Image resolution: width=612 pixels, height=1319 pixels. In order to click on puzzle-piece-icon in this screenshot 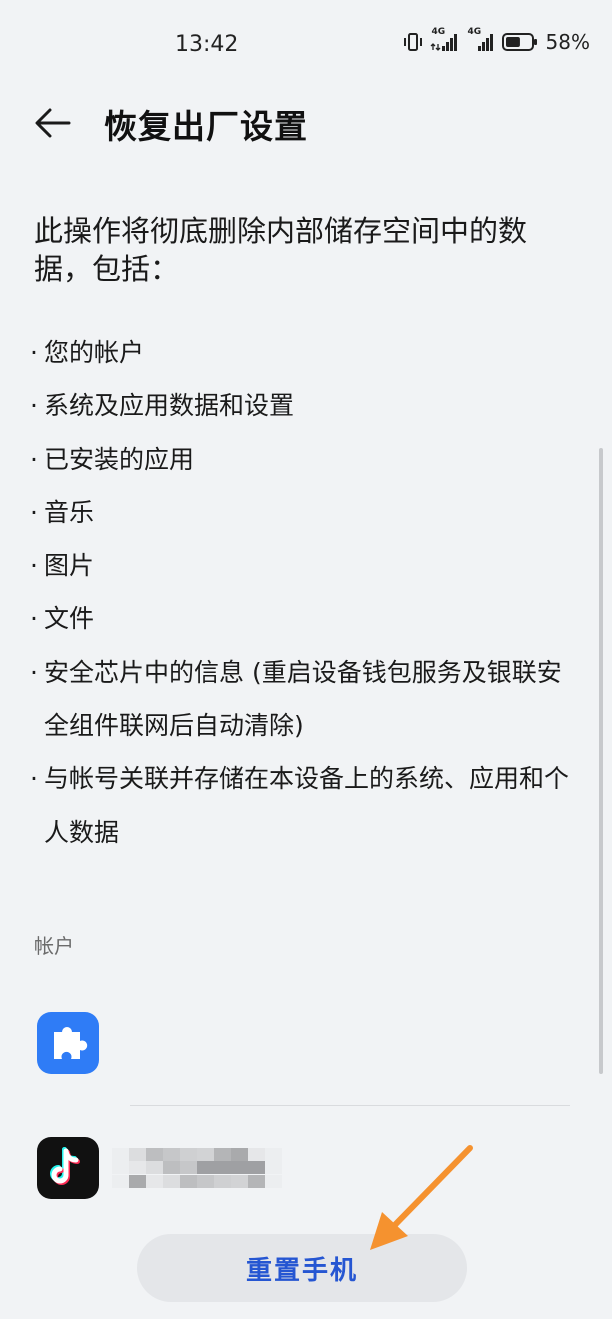, I will do `click(68, 1043)`.